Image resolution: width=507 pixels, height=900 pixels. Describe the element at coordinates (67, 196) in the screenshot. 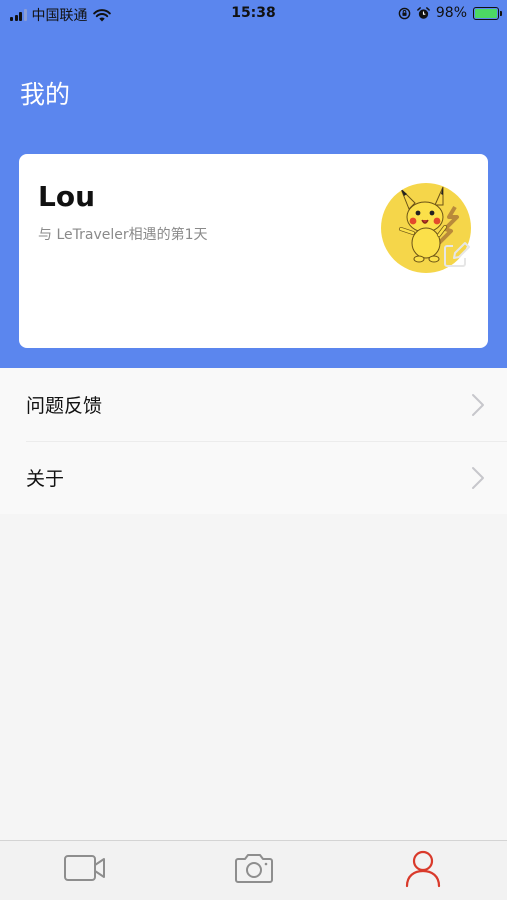

I see `user-name: Lou` at that location.